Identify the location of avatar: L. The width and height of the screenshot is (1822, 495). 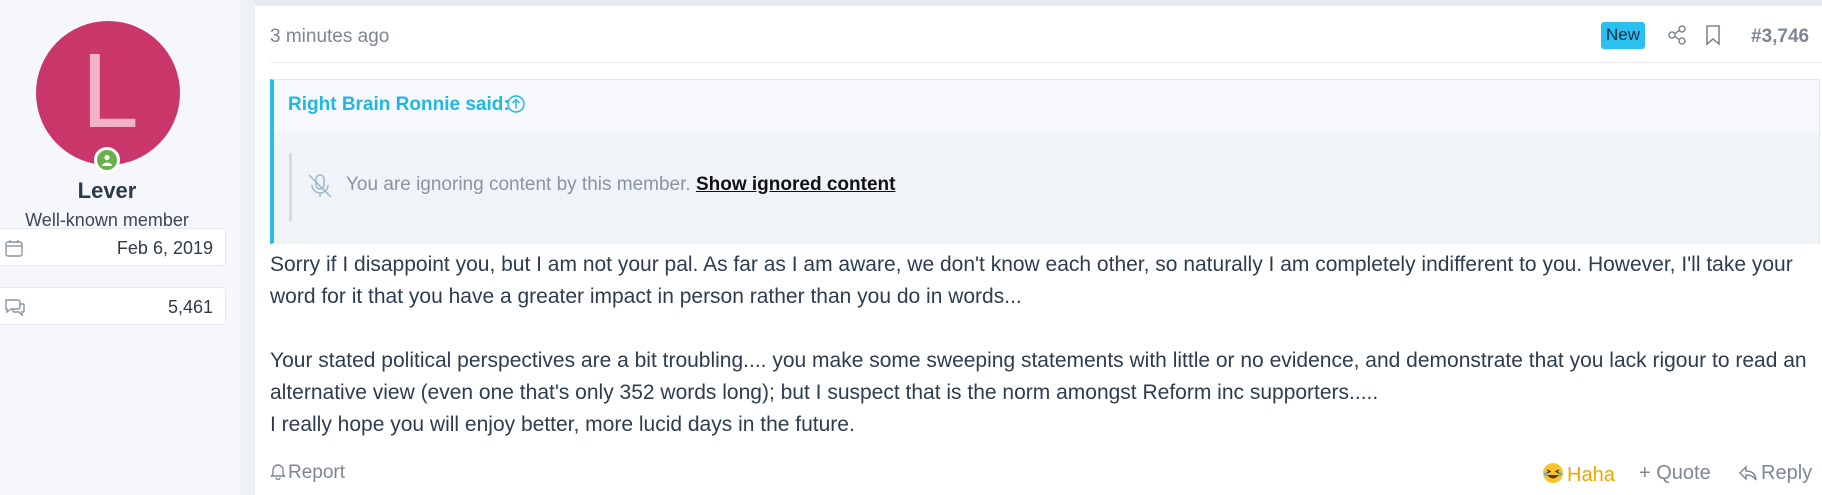
(108, 93).